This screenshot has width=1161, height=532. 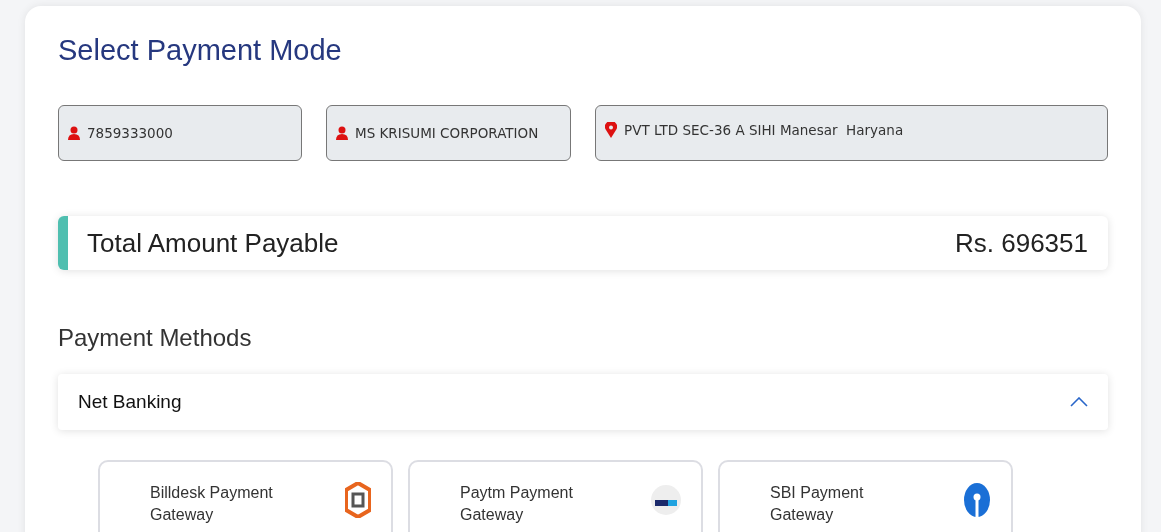 I want to click on total-amount: Rs. 696351, so click(x=1021, y=243).